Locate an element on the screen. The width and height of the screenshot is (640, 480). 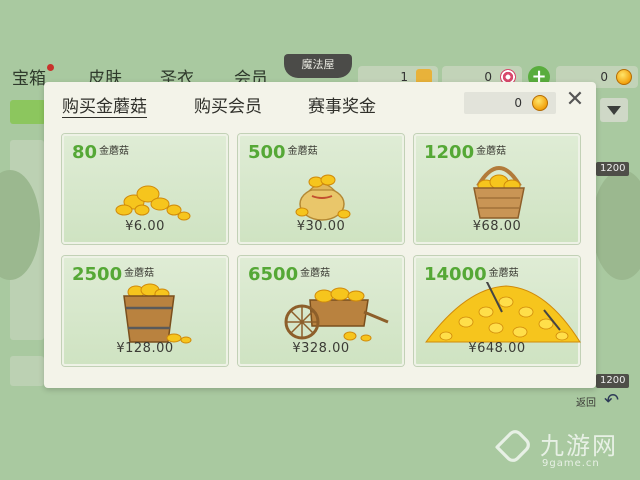
big-mushroom-pile-icon is located at coordinates (503, 312).